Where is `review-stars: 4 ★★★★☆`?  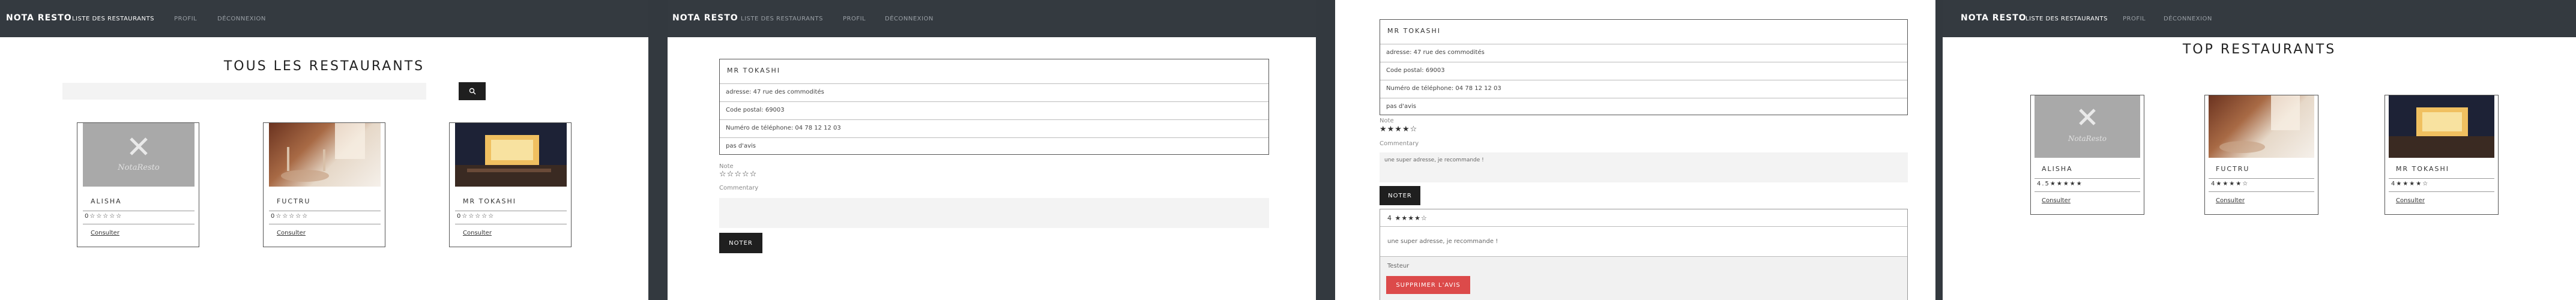 review-stars: 4 ★★★★☆ is located at coordinates (1407, 218).